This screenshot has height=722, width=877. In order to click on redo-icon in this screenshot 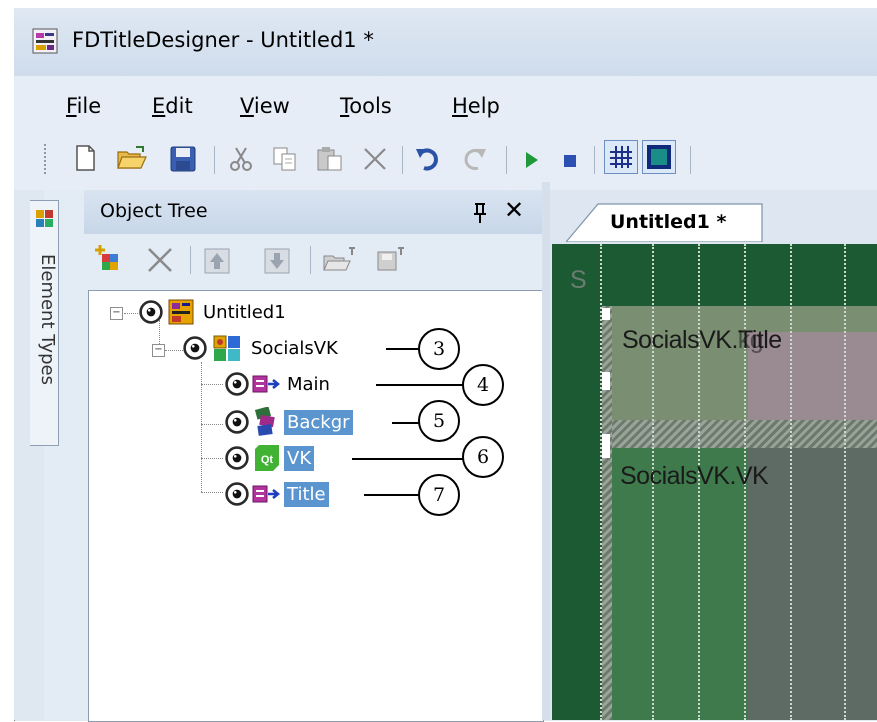, I will do `click(474, 159)`.